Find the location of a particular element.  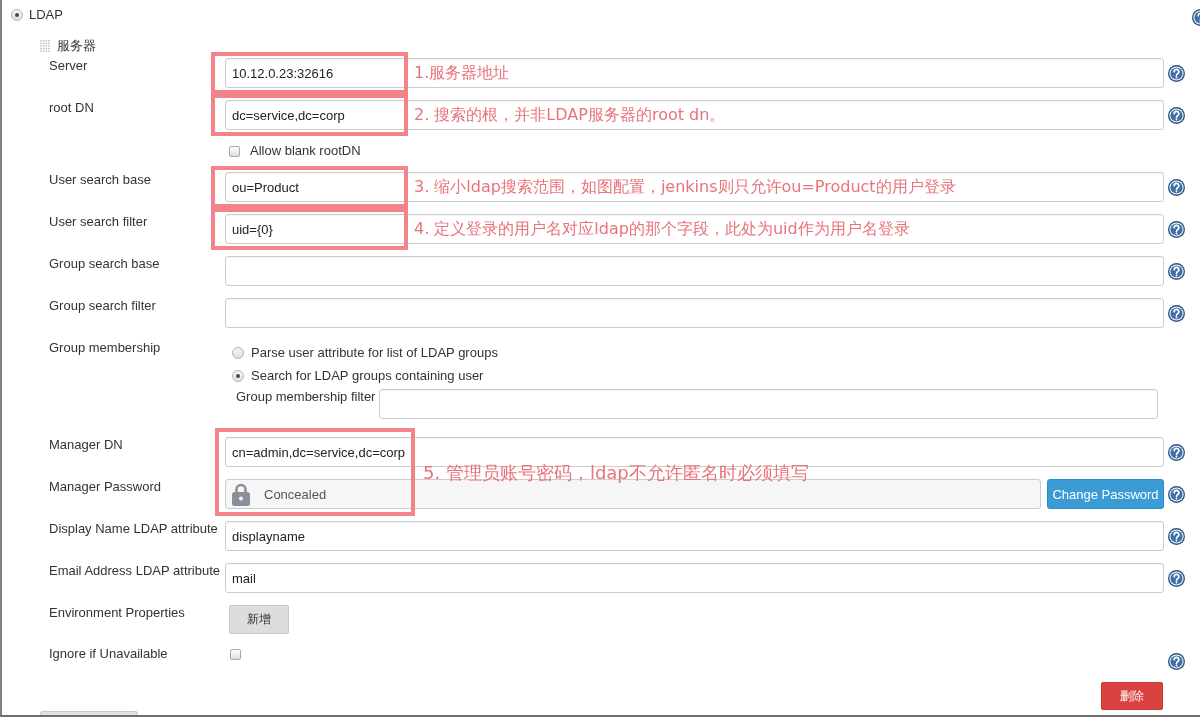

text-field: mail is located at coordinates (694, 578).